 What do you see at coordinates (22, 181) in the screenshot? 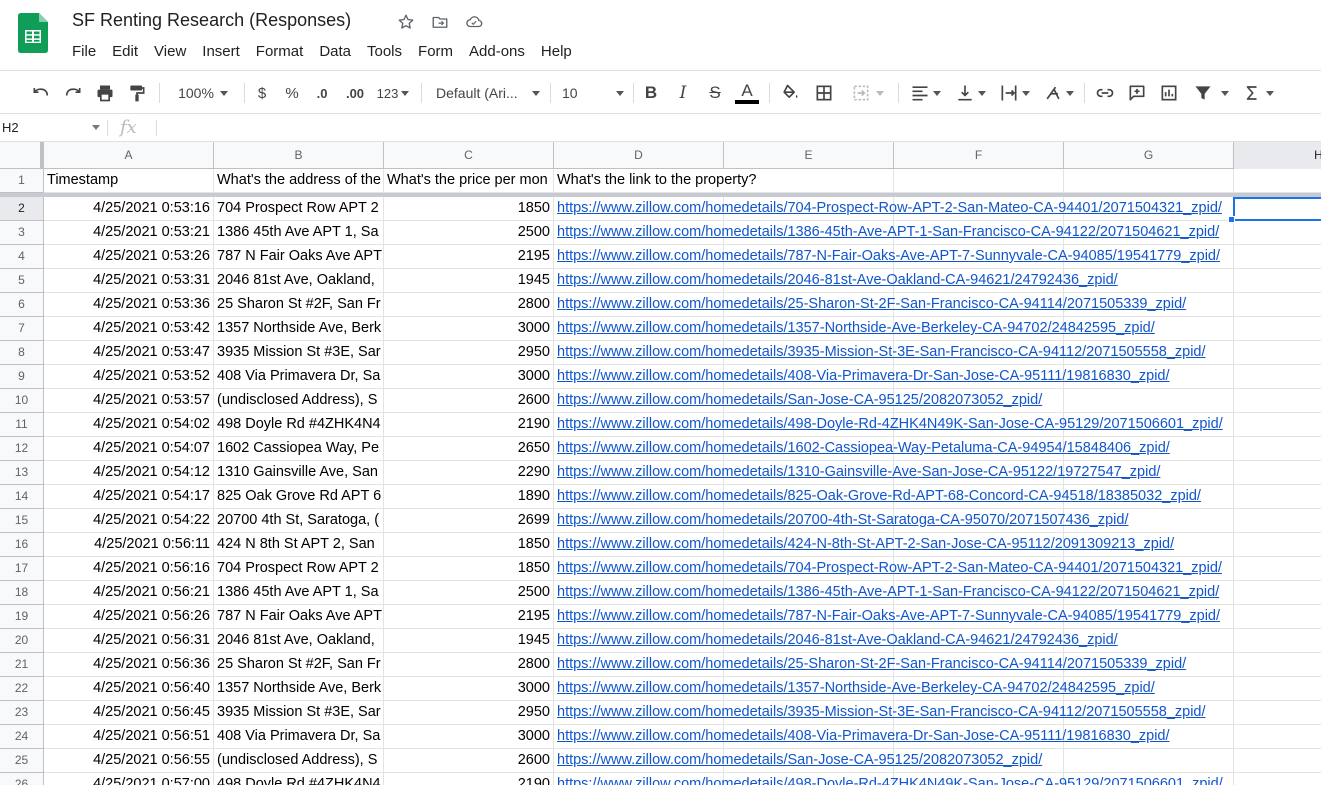
I see `row-number: 1` at bounding box center [22, 181].